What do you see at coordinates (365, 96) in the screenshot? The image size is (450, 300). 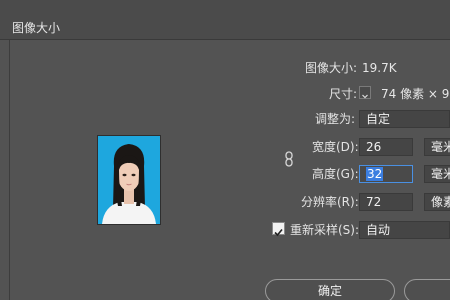 I see `chevron-down-icon` at bounding box center [365, 96].